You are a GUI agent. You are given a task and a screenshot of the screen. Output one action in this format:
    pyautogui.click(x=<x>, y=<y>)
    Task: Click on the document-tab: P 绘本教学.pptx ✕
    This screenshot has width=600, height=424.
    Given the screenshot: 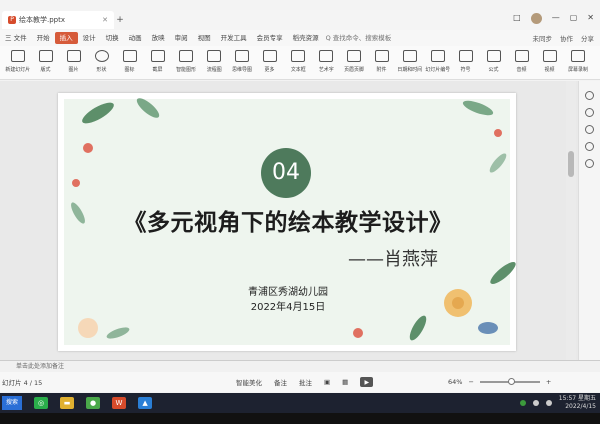 What is the action you would take?
    pyautogui.click(x=58, y=20)
    